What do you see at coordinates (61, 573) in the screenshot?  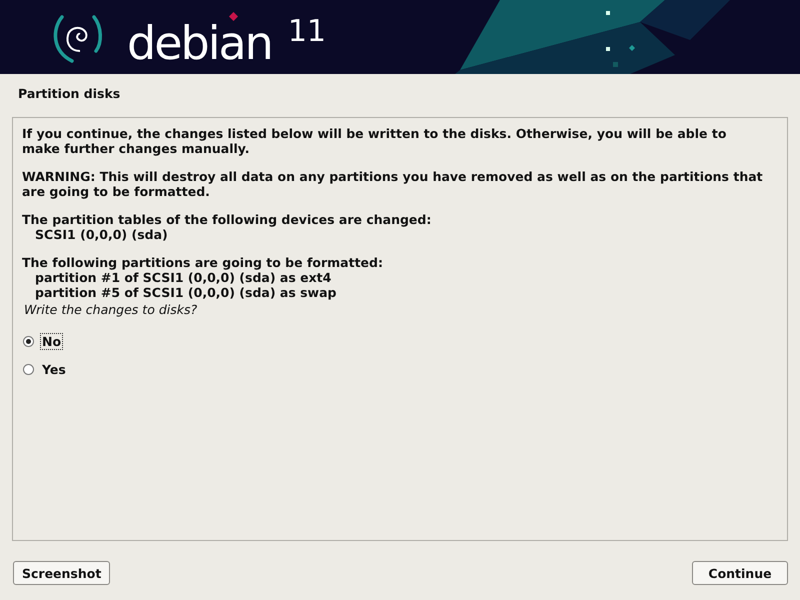 I see `screenshot-button: Screenshot` at bounding box center [61, 573].